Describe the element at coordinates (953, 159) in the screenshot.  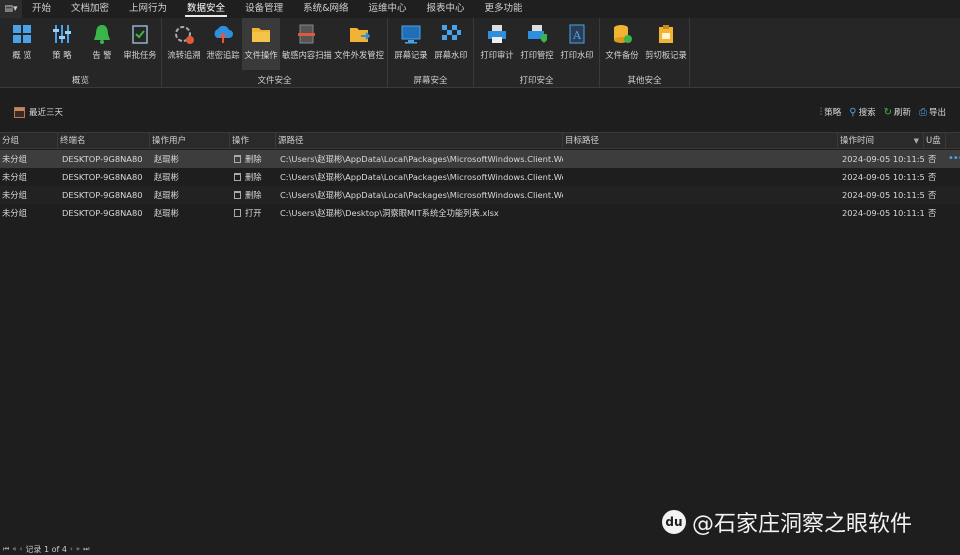
I see `more-options-icon: •••` at that location.